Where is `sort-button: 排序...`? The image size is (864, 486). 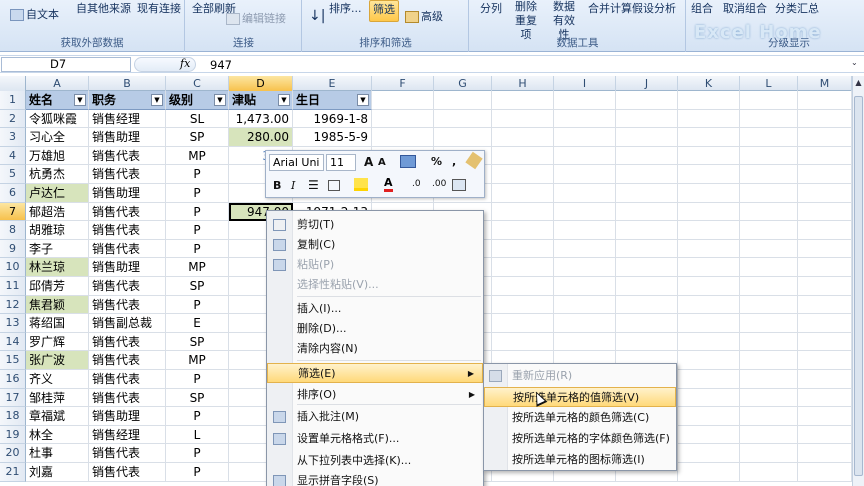
sort-button: 排序... is located at coordinates (345, 8).